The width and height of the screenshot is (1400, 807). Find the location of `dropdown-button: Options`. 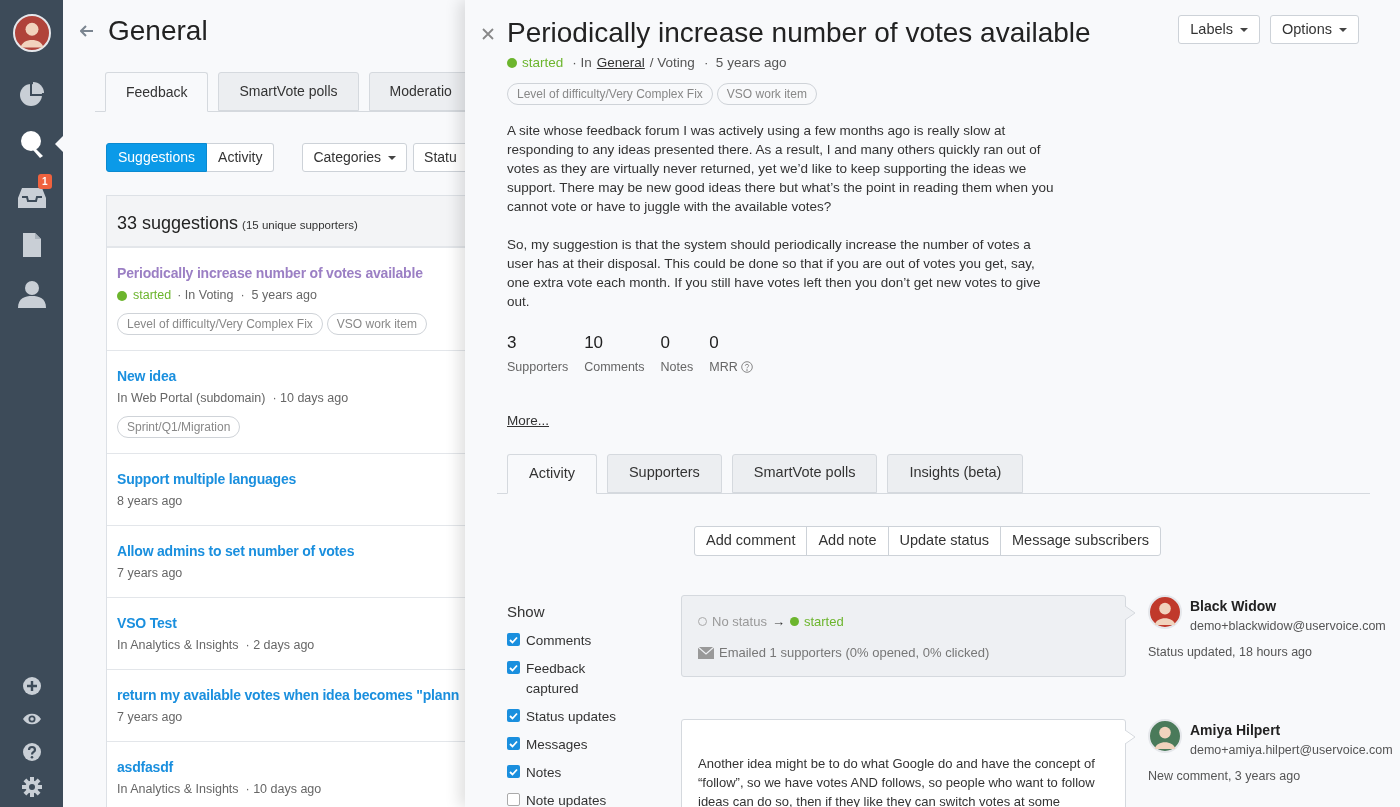

dropdown-button: Options is located at coordinates (1314, 29).